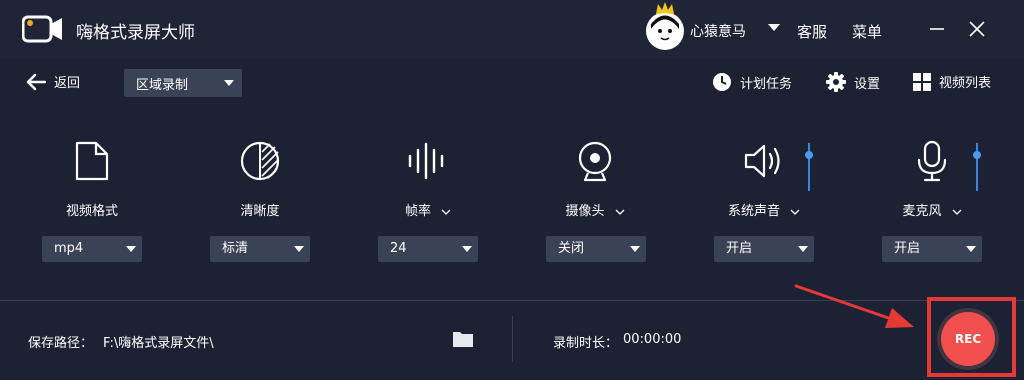 This screenshot has width=1024, height=380. Describe the element at coordinates (867, 84) in the screenshot. I see `settings-label: 设置` at that location.